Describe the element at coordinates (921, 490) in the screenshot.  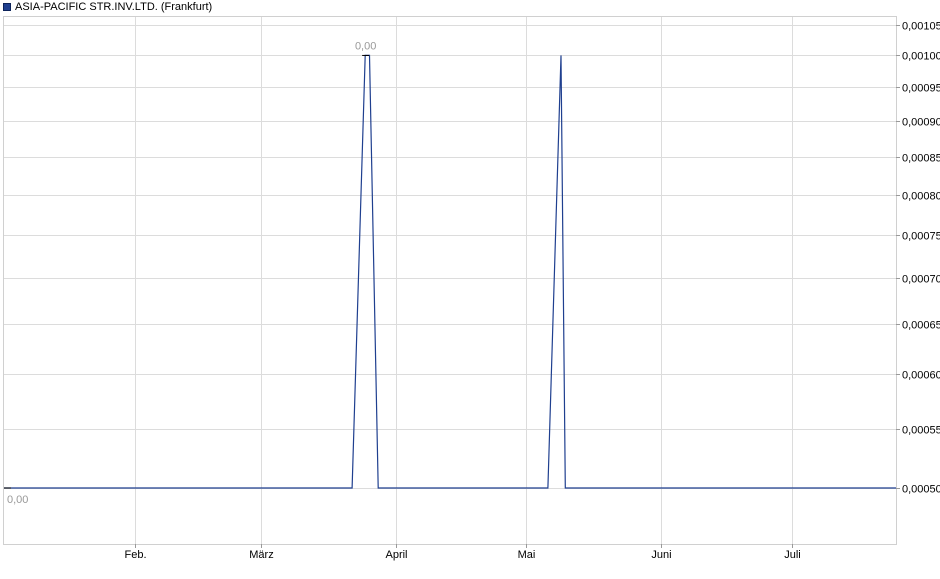
I see `y-tick-label: 0,00050` at that location.